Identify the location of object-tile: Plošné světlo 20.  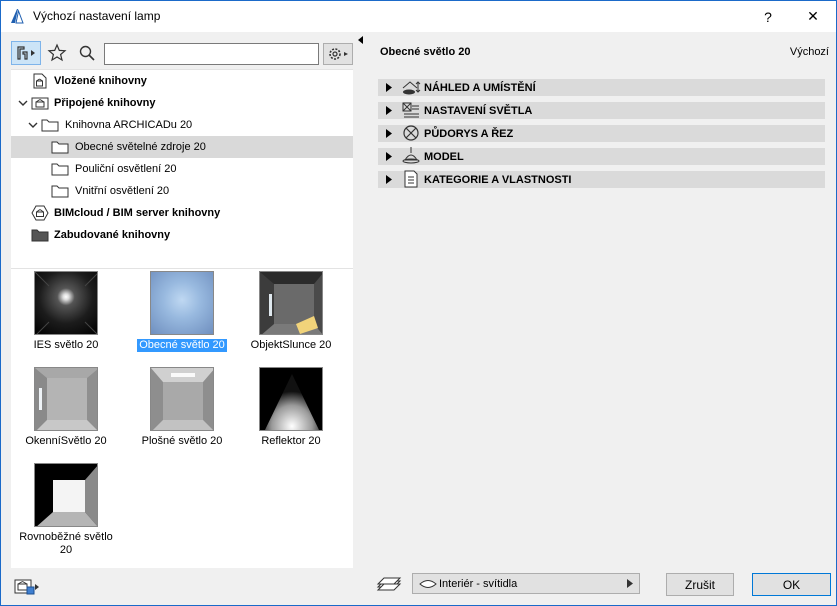
(182, 407).